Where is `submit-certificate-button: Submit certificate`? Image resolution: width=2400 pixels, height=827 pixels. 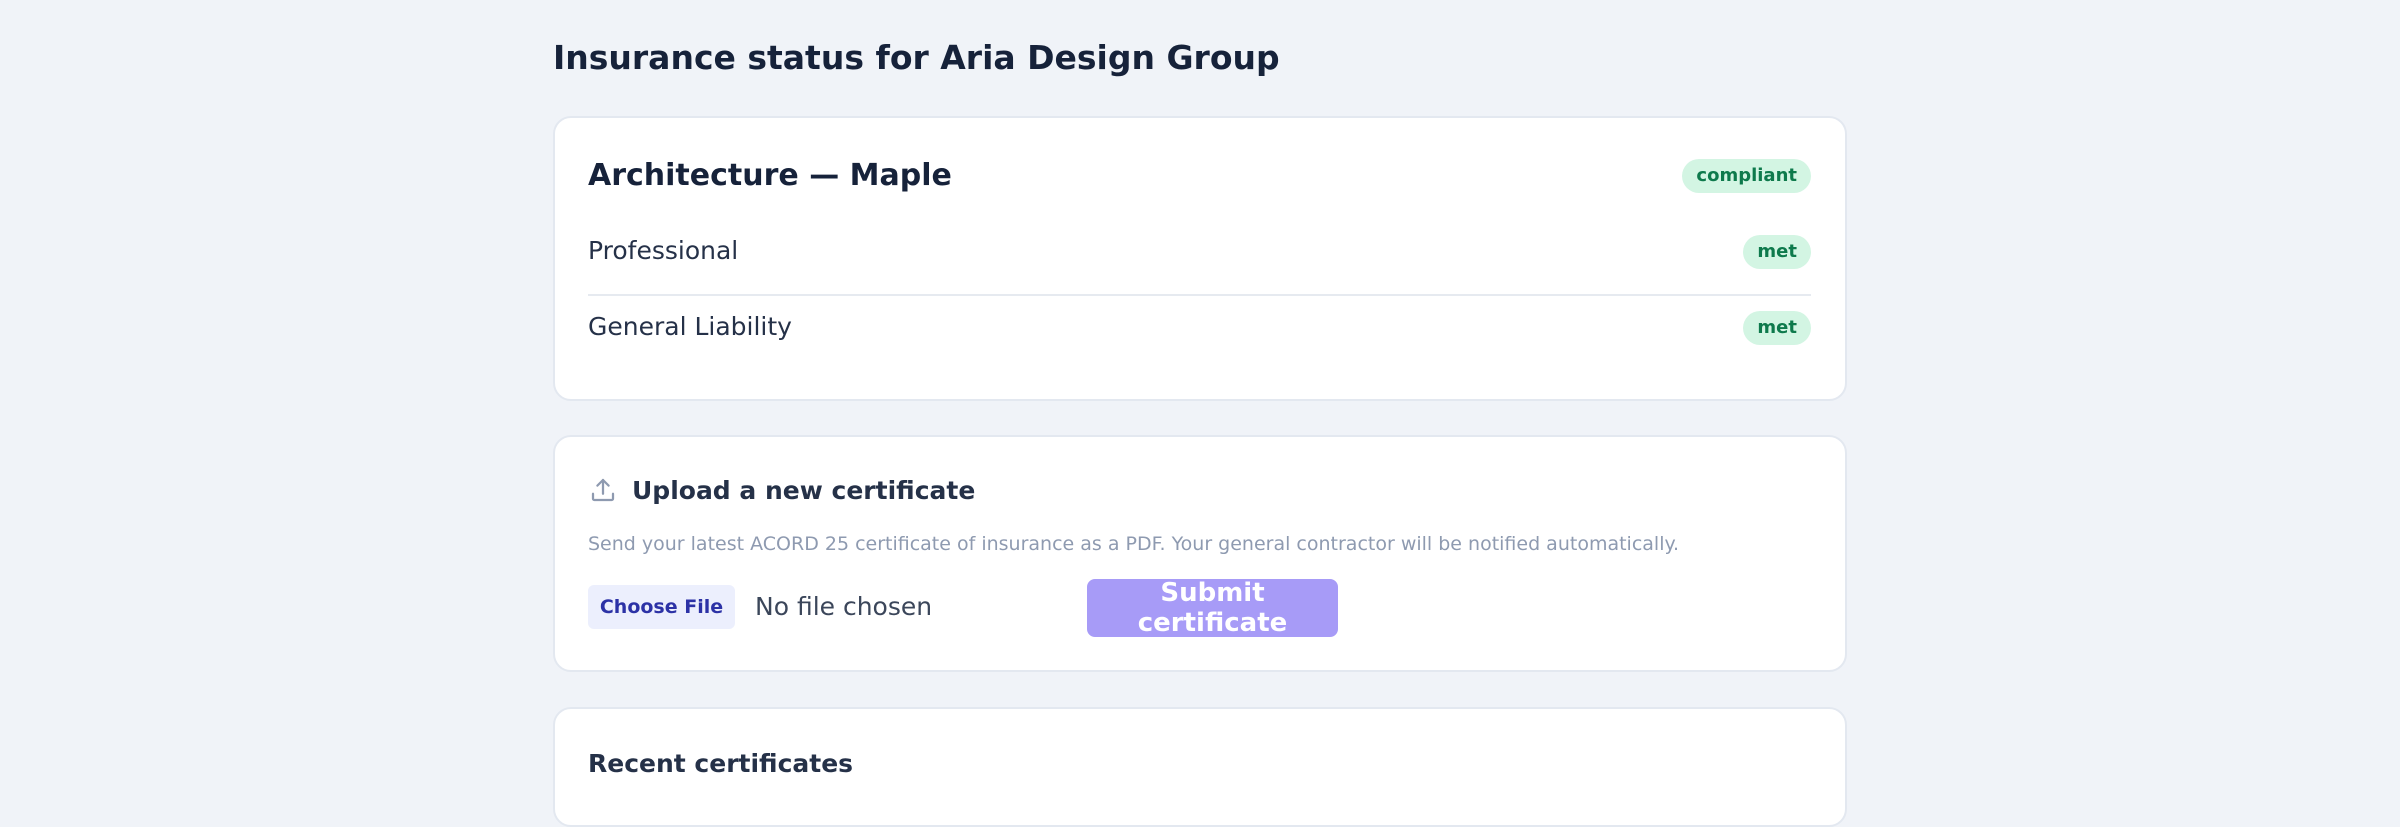
submit-certificate-button: Submit certificate is located at coordinates (1212, 608).